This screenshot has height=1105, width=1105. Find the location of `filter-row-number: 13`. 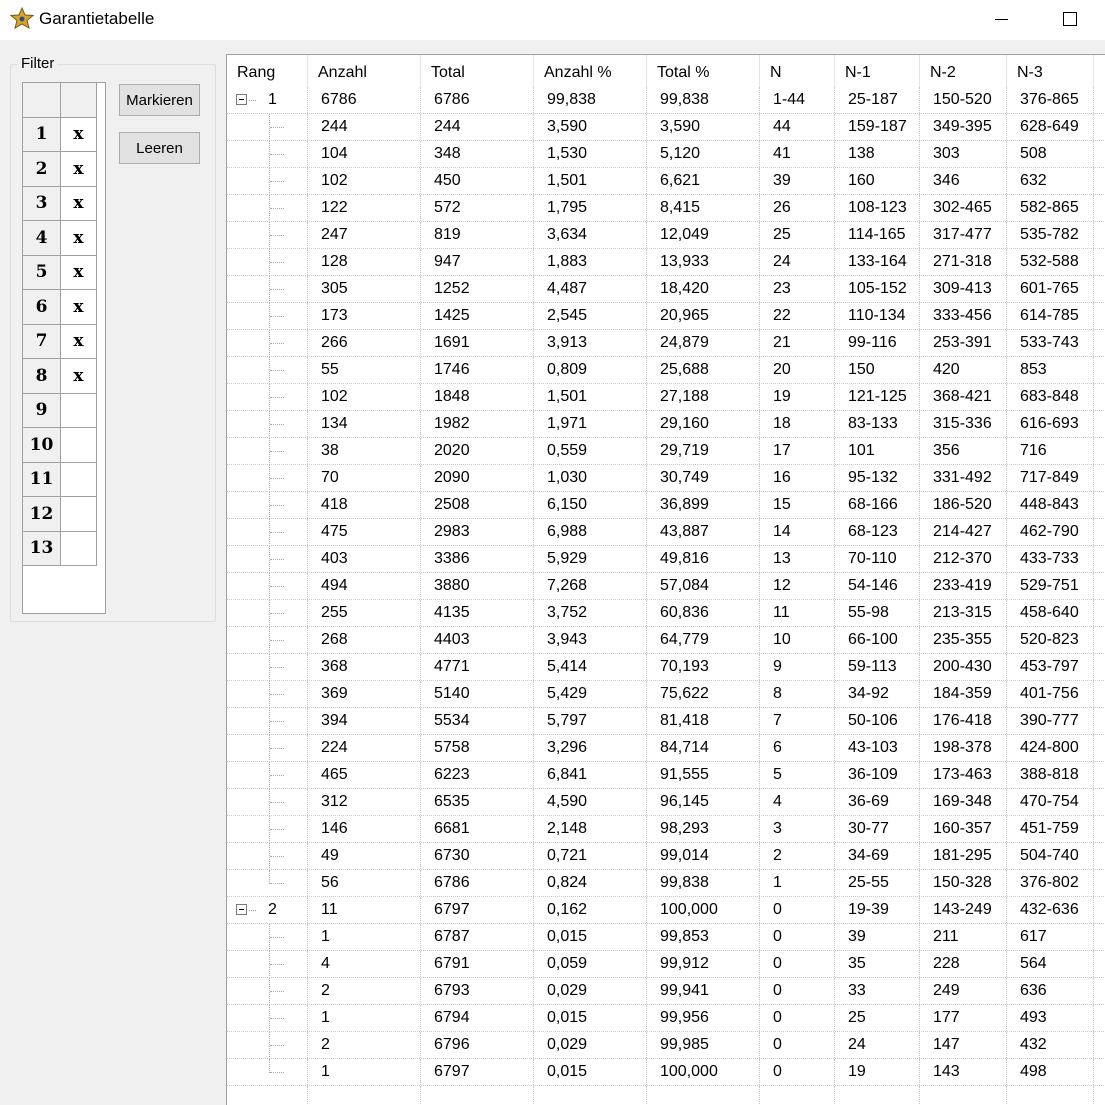

filter-row-number: 13 is located at coordinates (42, 548).